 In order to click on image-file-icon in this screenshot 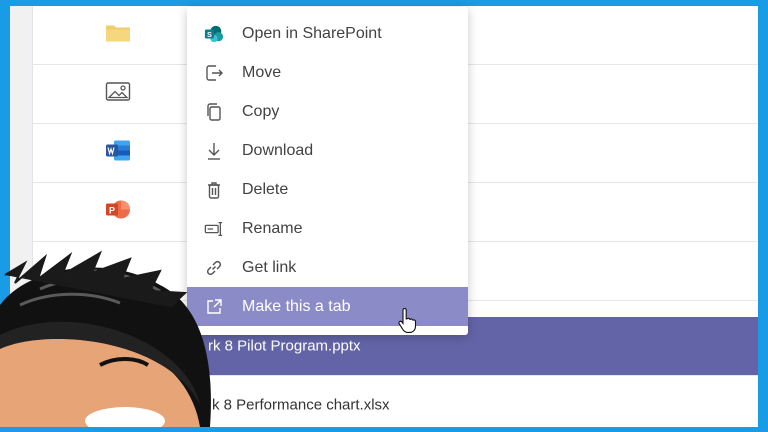, I will do `click(118, 94)`.